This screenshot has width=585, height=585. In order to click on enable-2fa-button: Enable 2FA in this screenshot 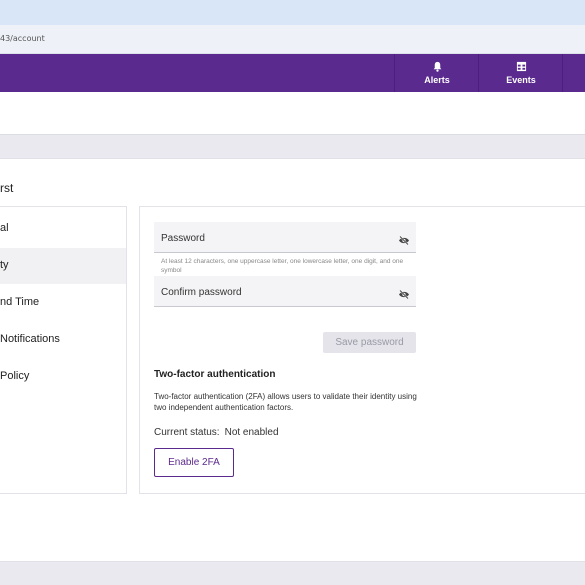, I will do `click(194, 462)`.